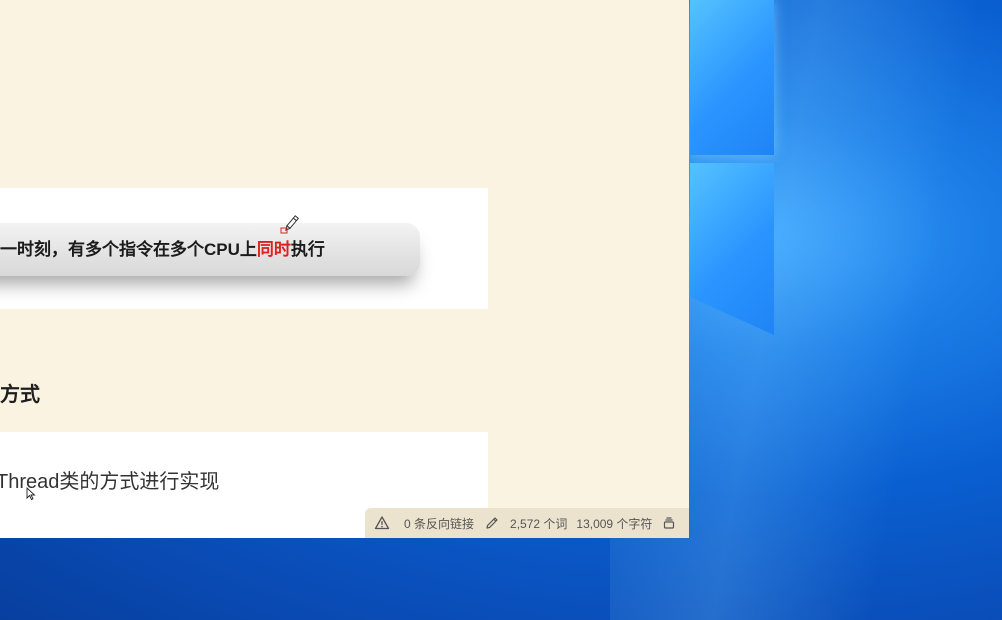 The width and height of the screenshot is (1002, 620). What do you see at coordinates (31, 494) in the screenshot?
I see `mouse-pointer-icon` at bounding box center [31, 494].